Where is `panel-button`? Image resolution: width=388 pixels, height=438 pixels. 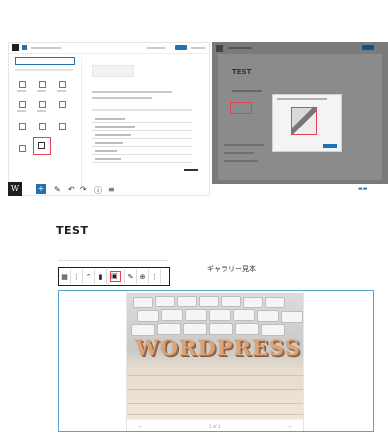 panel-button is located at coordinates (191, 170).